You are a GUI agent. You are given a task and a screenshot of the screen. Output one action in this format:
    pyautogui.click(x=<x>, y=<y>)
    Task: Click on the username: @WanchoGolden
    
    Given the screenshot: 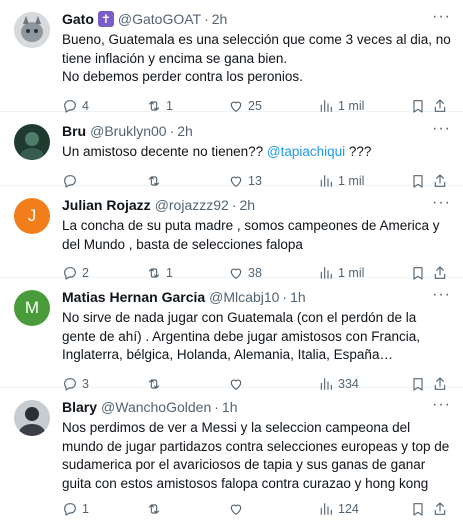 What is the action you would take?
    pyautogui.click(x=156, y=407)
    